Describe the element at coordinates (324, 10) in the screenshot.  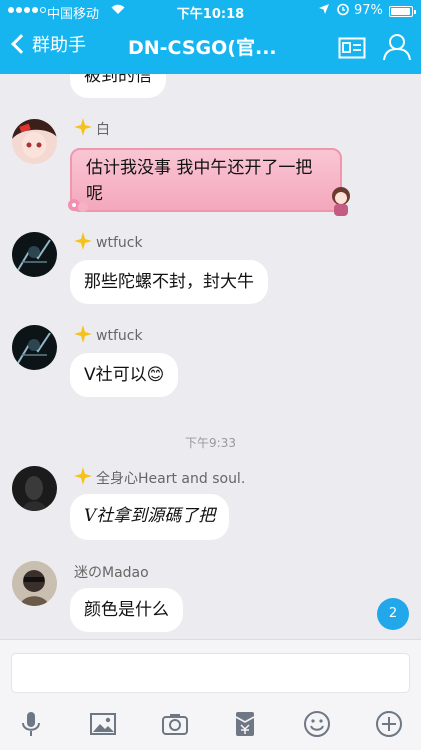
I see `location-icon` at that location.